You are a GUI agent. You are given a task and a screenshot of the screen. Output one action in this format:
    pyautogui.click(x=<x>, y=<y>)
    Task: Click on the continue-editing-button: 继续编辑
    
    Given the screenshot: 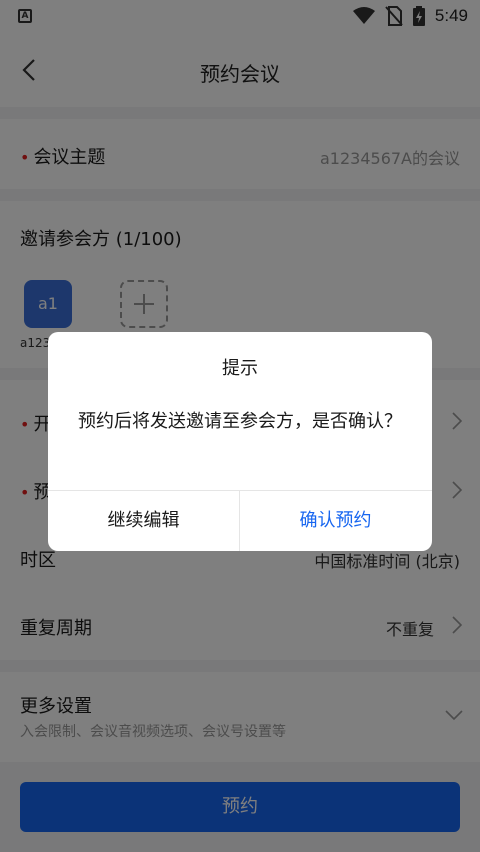 What is the action you would take?
    pyautogui.click(x=143, y=521)
    